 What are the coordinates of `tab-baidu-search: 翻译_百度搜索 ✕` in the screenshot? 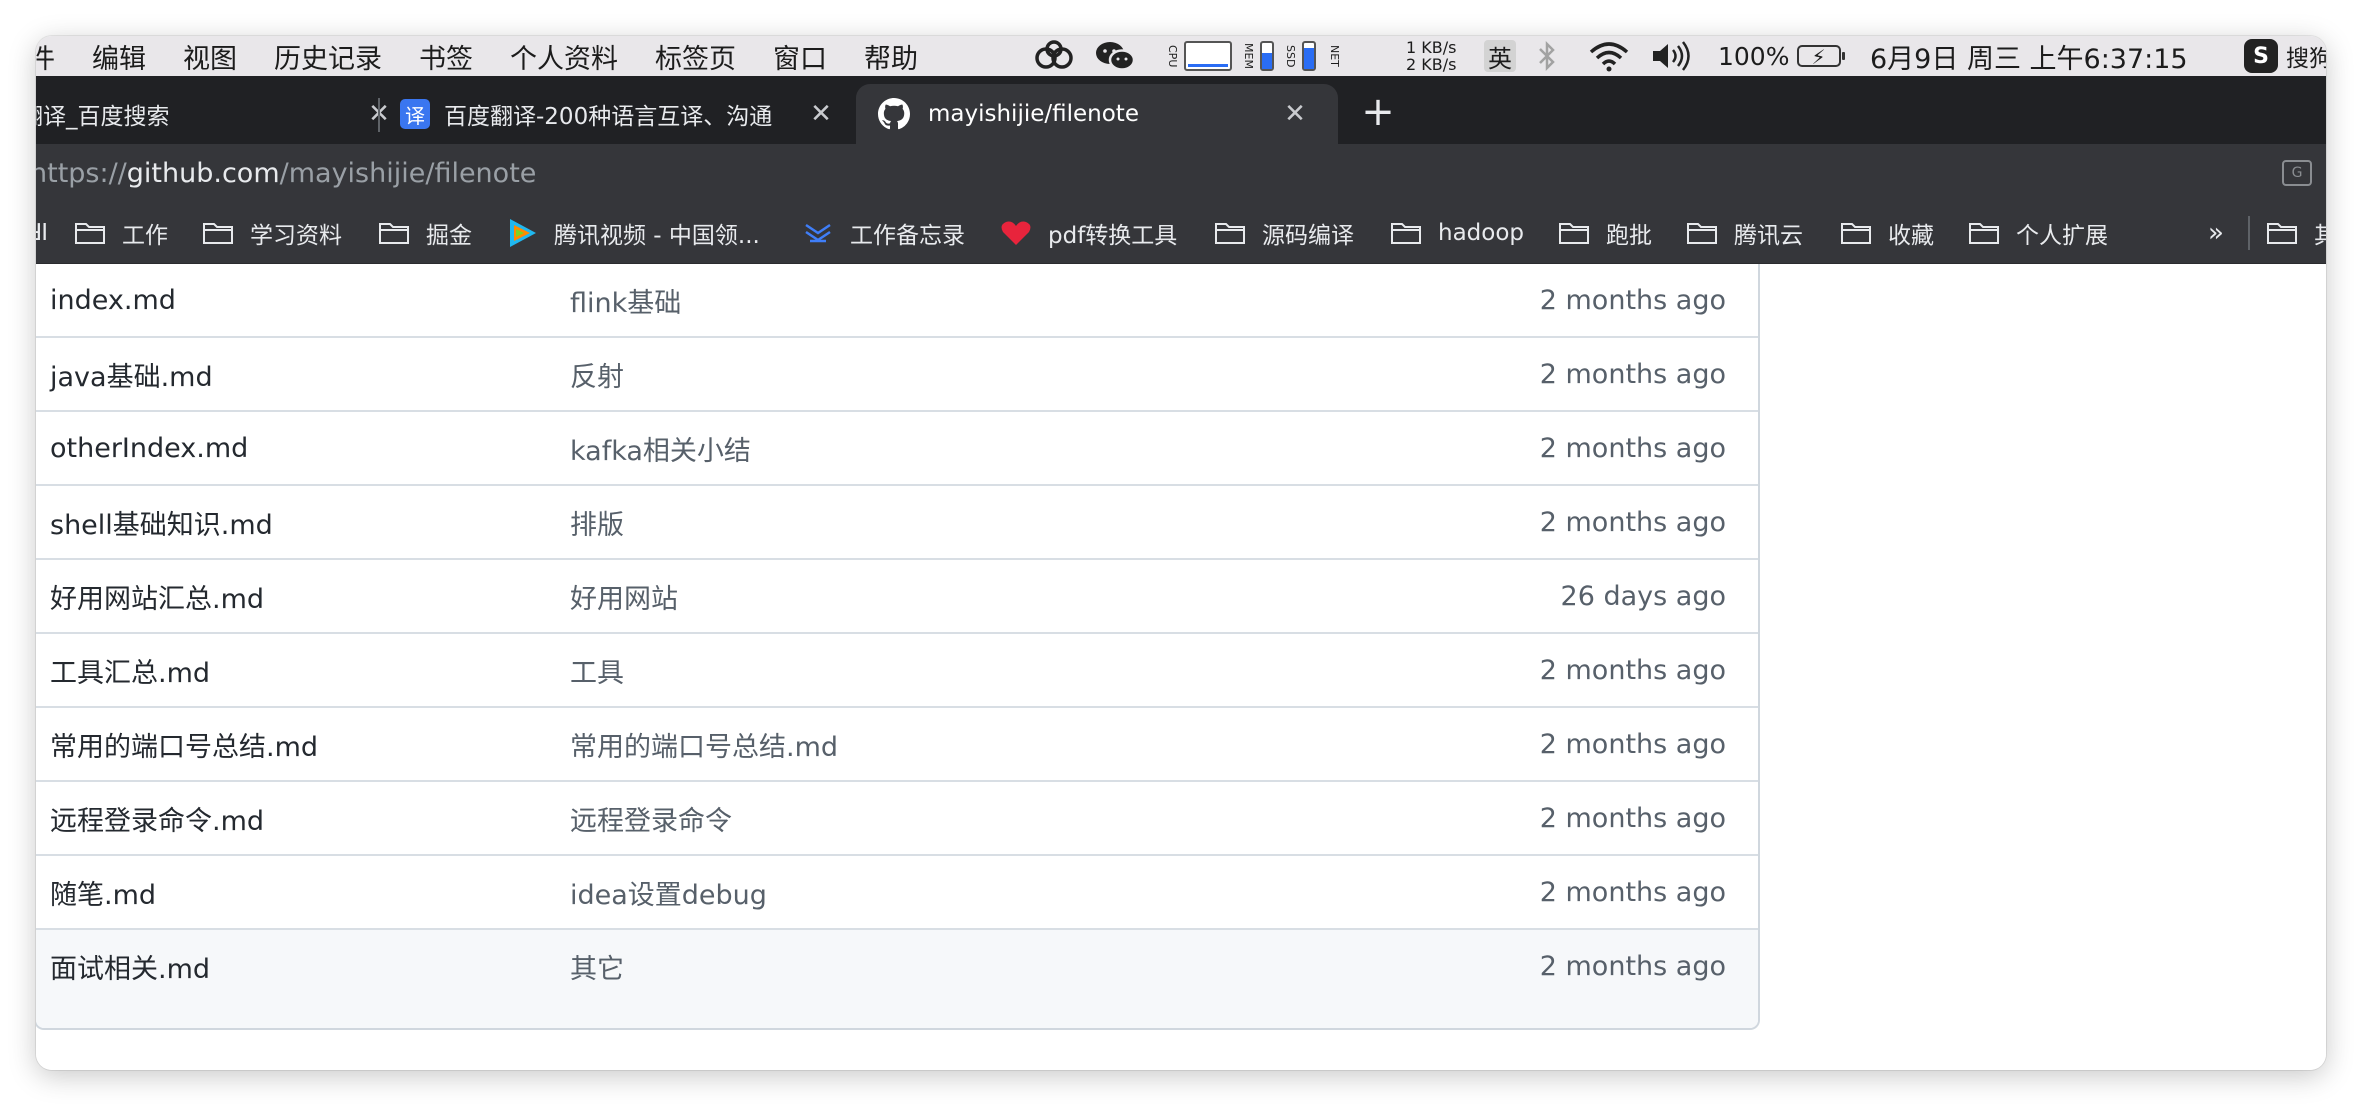 It's located at (223, 114).